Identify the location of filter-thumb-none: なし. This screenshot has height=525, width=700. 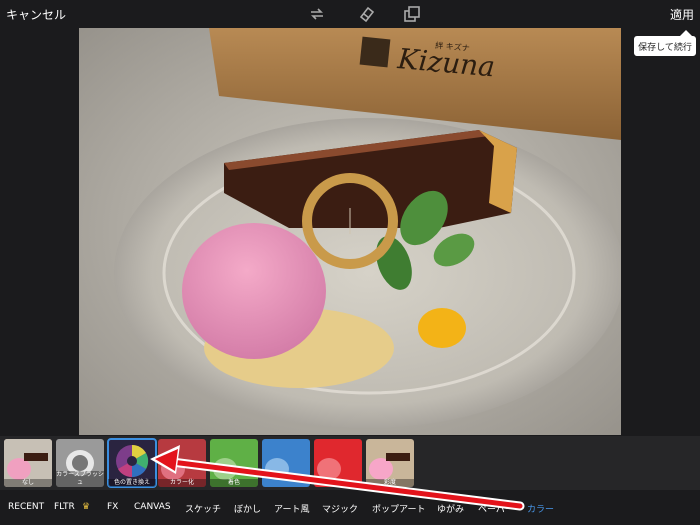
(28, 463).